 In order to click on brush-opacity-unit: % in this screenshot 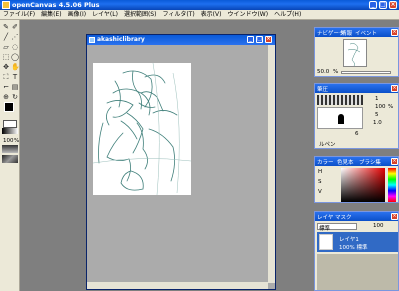, I will do `click(391, 107)`.